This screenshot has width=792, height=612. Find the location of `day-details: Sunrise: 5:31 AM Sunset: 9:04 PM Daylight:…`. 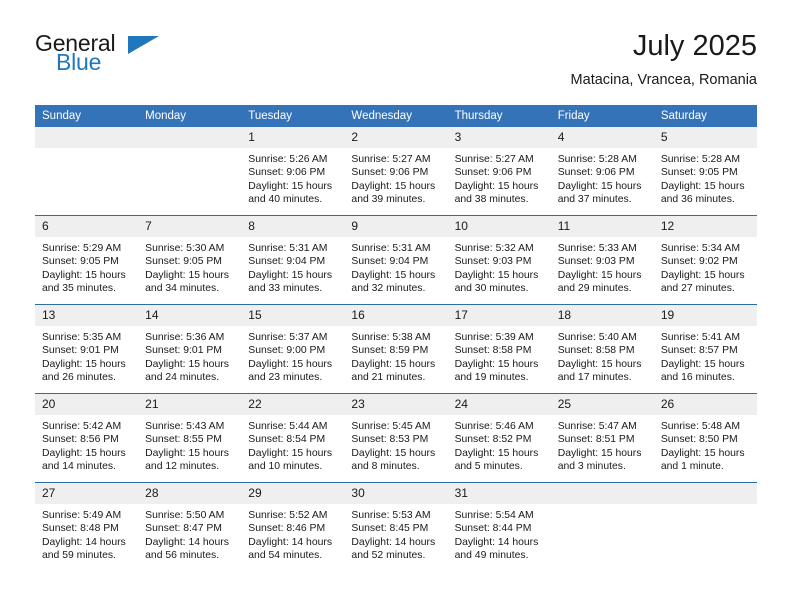

day-details: Sunrise: 5:31 AM Sunset: 9:04 PM Daylight:… is located at coordinates (292, 266).